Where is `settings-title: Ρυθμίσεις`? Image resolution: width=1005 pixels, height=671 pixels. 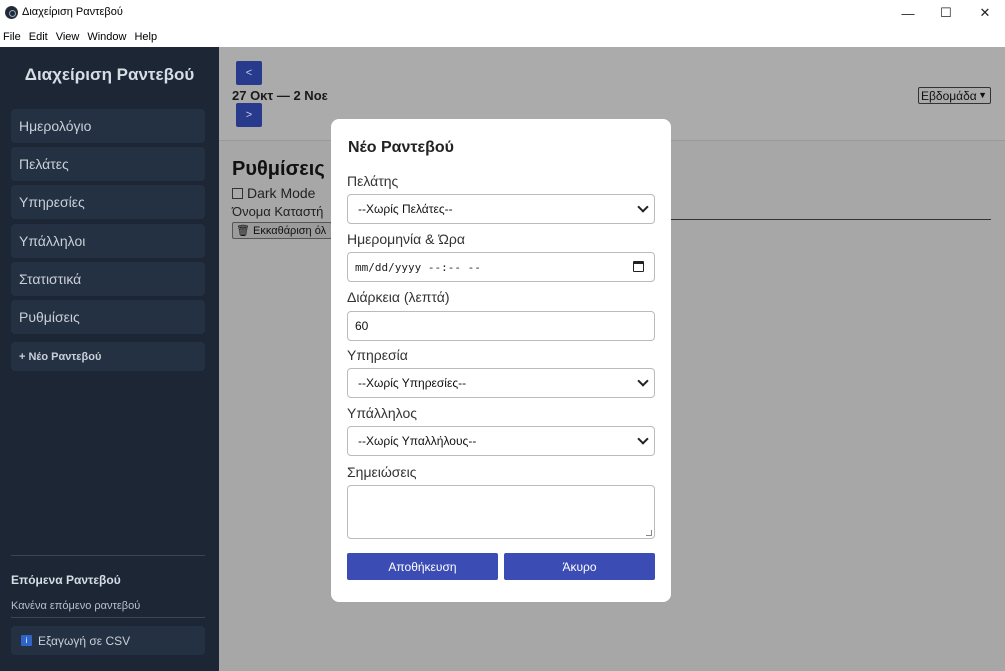
settings-title: Ρυθμίσεις is located at coordinates (278, 169).